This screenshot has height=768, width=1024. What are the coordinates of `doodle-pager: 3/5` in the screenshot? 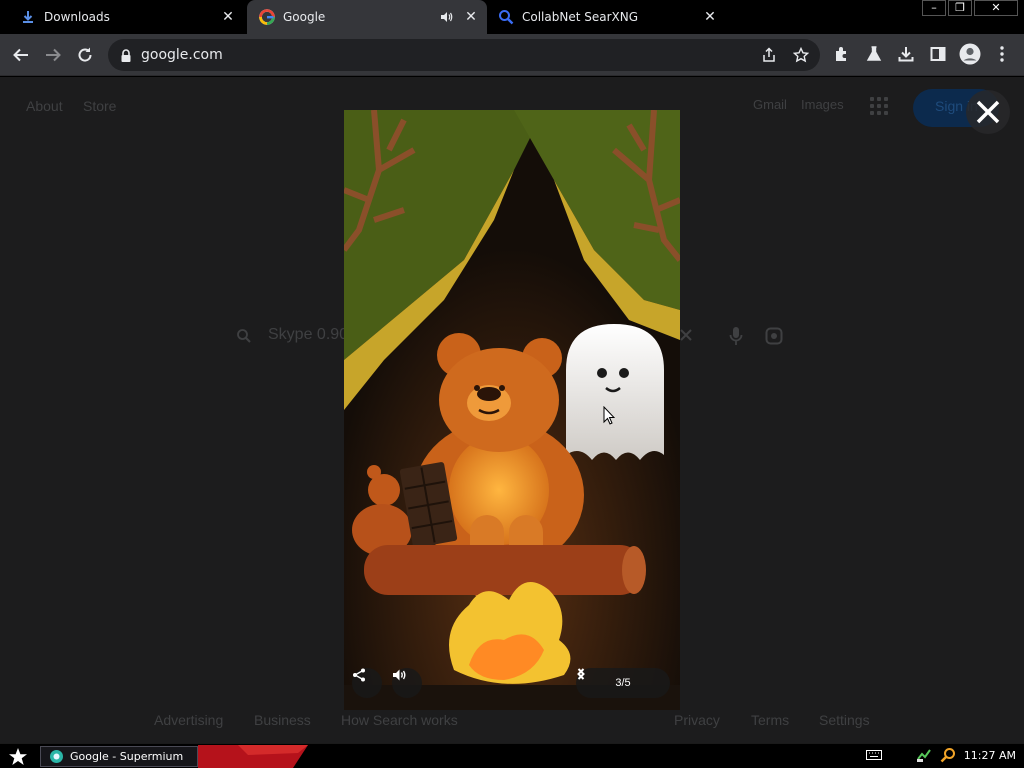 It's located at (623, 683).